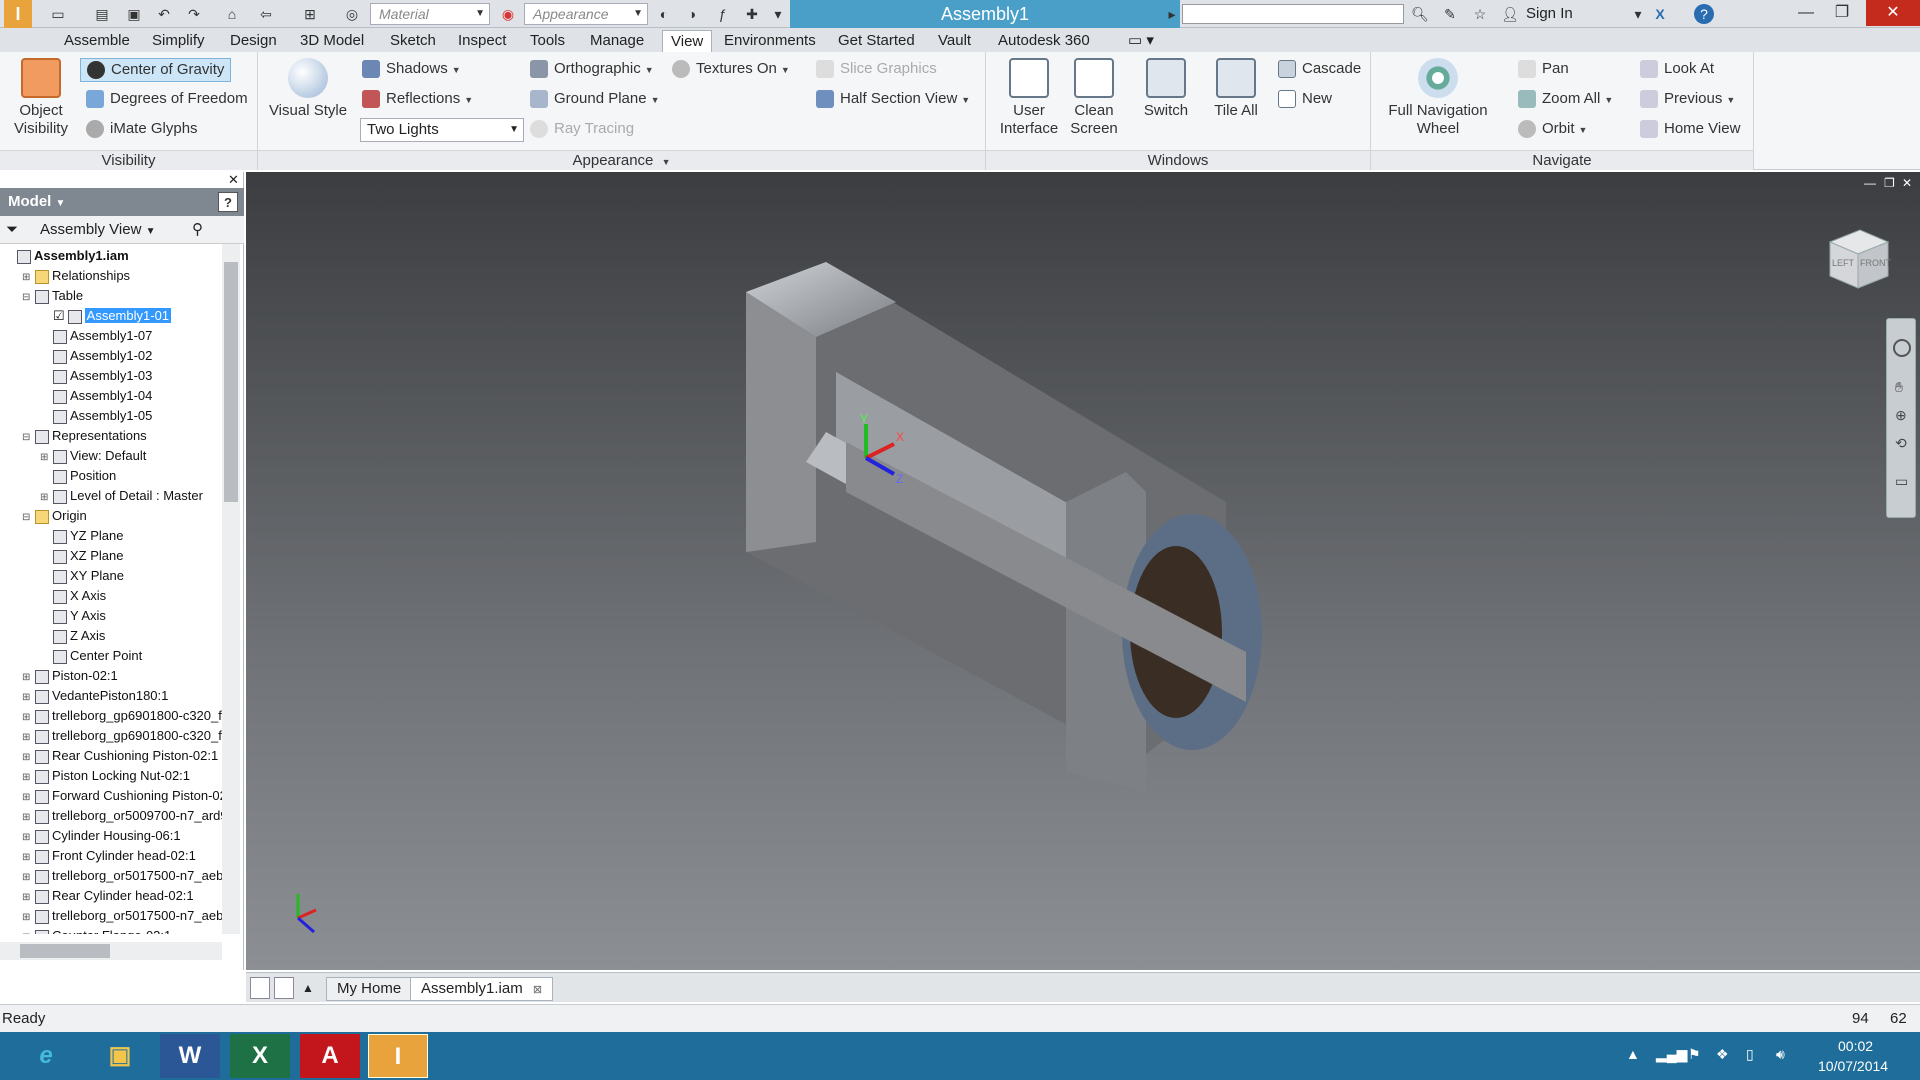 Image resolution: width=1920 pixels, height=1080 pixels. What do you see at coordinates (1549, 14) in the screenshot?
I see `sign-in-link: Sign In` at bounding box center [1549, 14].